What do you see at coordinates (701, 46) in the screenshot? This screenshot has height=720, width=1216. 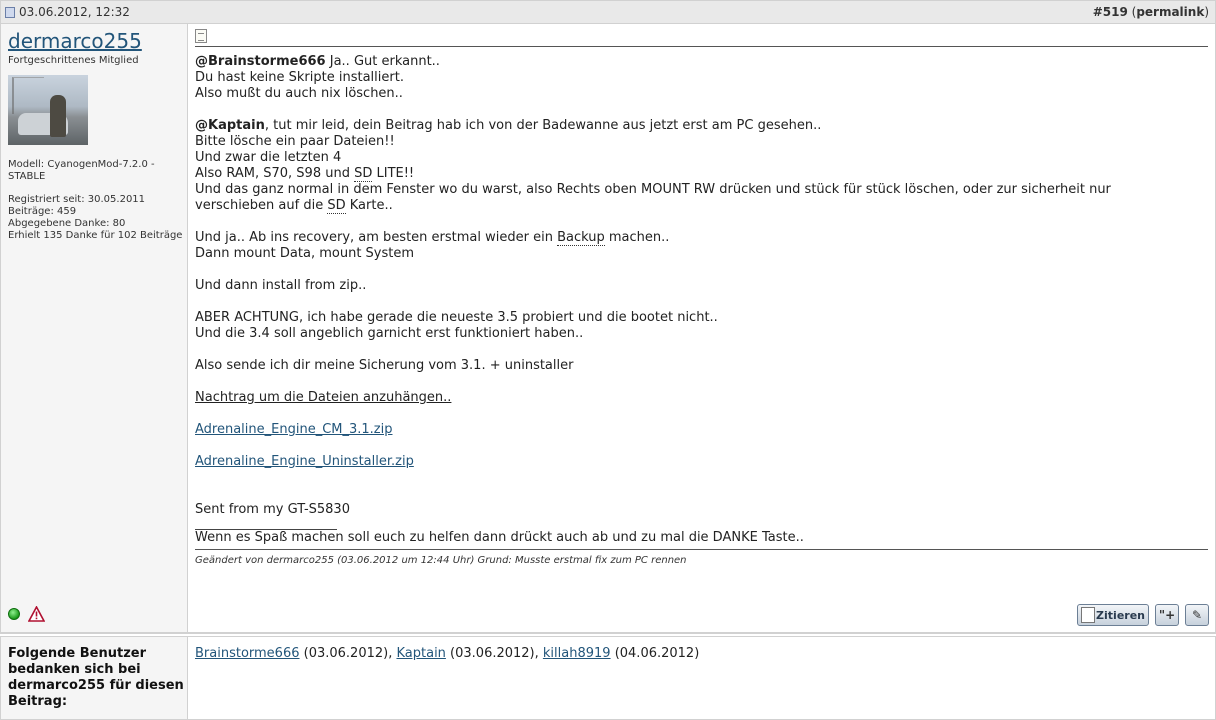 I see `post-title-separator` at bounding box center [701, 46].